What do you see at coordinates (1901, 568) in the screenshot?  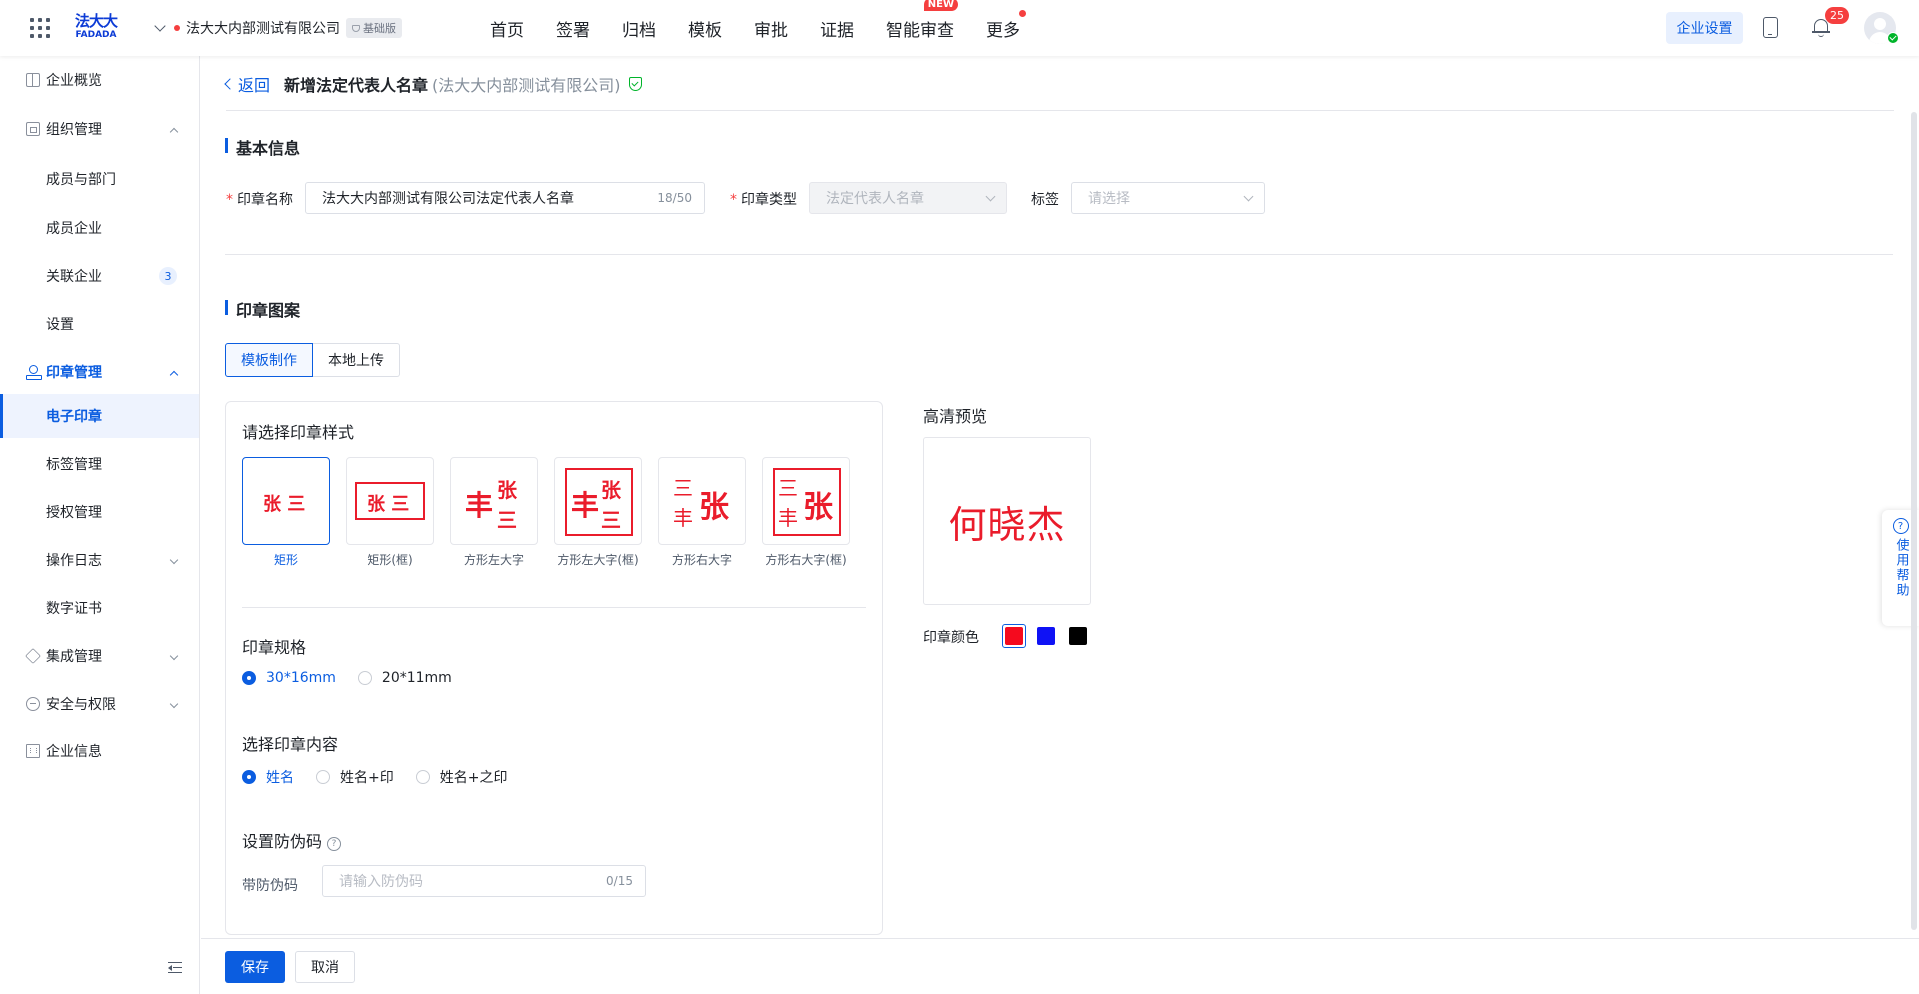 I see `help-label: 使用帮助` at bounding box center [1901, 568].